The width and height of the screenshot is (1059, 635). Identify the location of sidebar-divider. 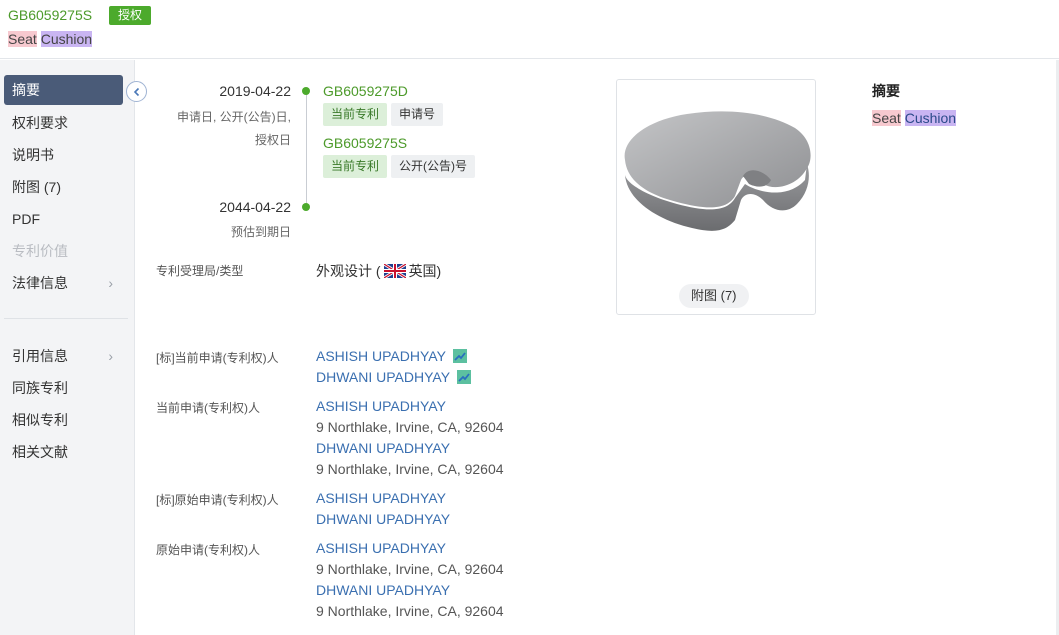
(66, 318).